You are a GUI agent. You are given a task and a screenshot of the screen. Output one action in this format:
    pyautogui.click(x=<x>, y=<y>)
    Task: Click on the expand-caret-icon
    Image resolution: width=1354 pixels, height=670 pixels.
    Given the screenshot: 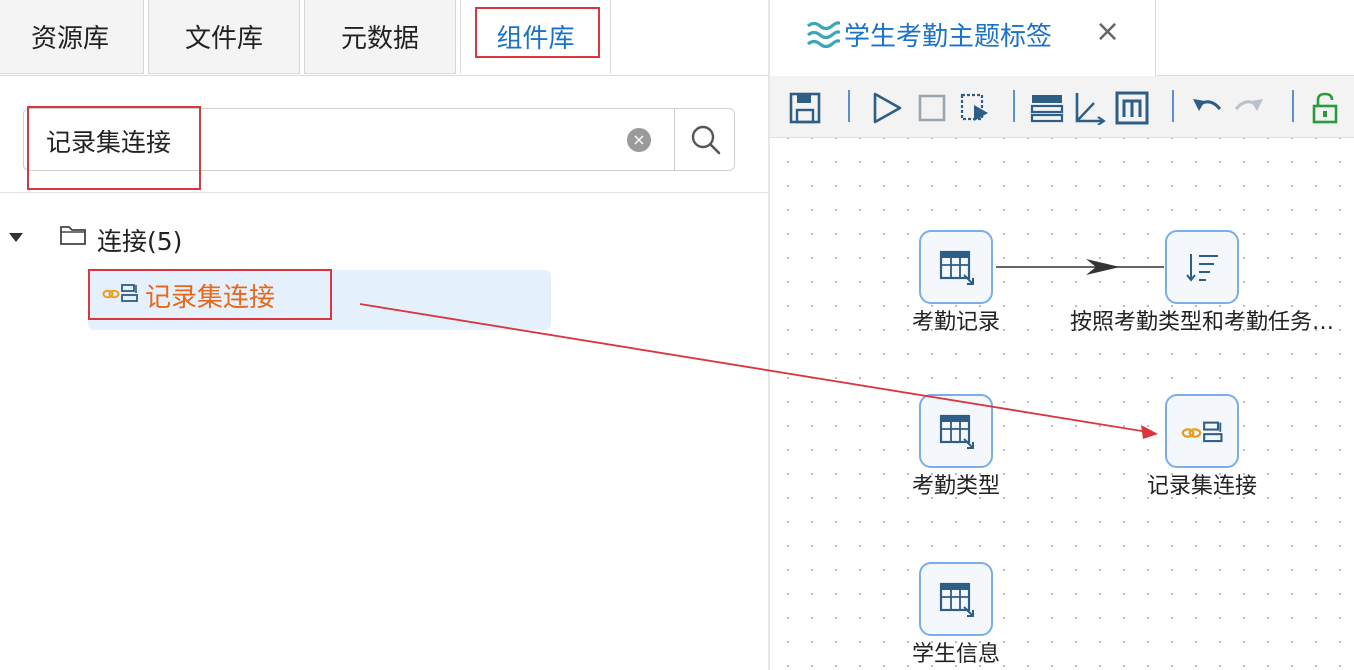 What is the action you would take?
    pyautogui.click(x=16, y=237)
    